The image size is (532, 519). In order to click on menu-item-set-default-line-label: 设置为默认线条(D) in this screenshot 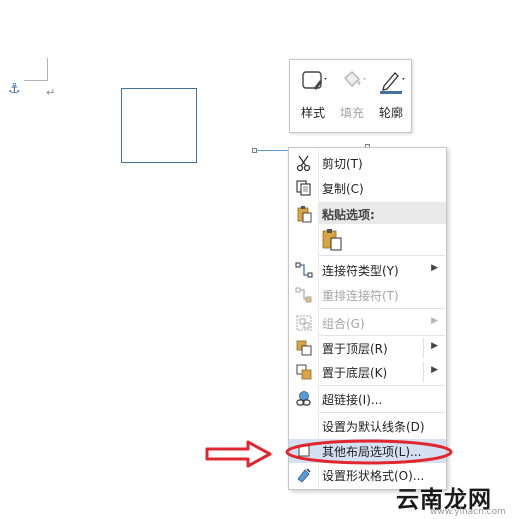, I will do `click(373, 427)`.